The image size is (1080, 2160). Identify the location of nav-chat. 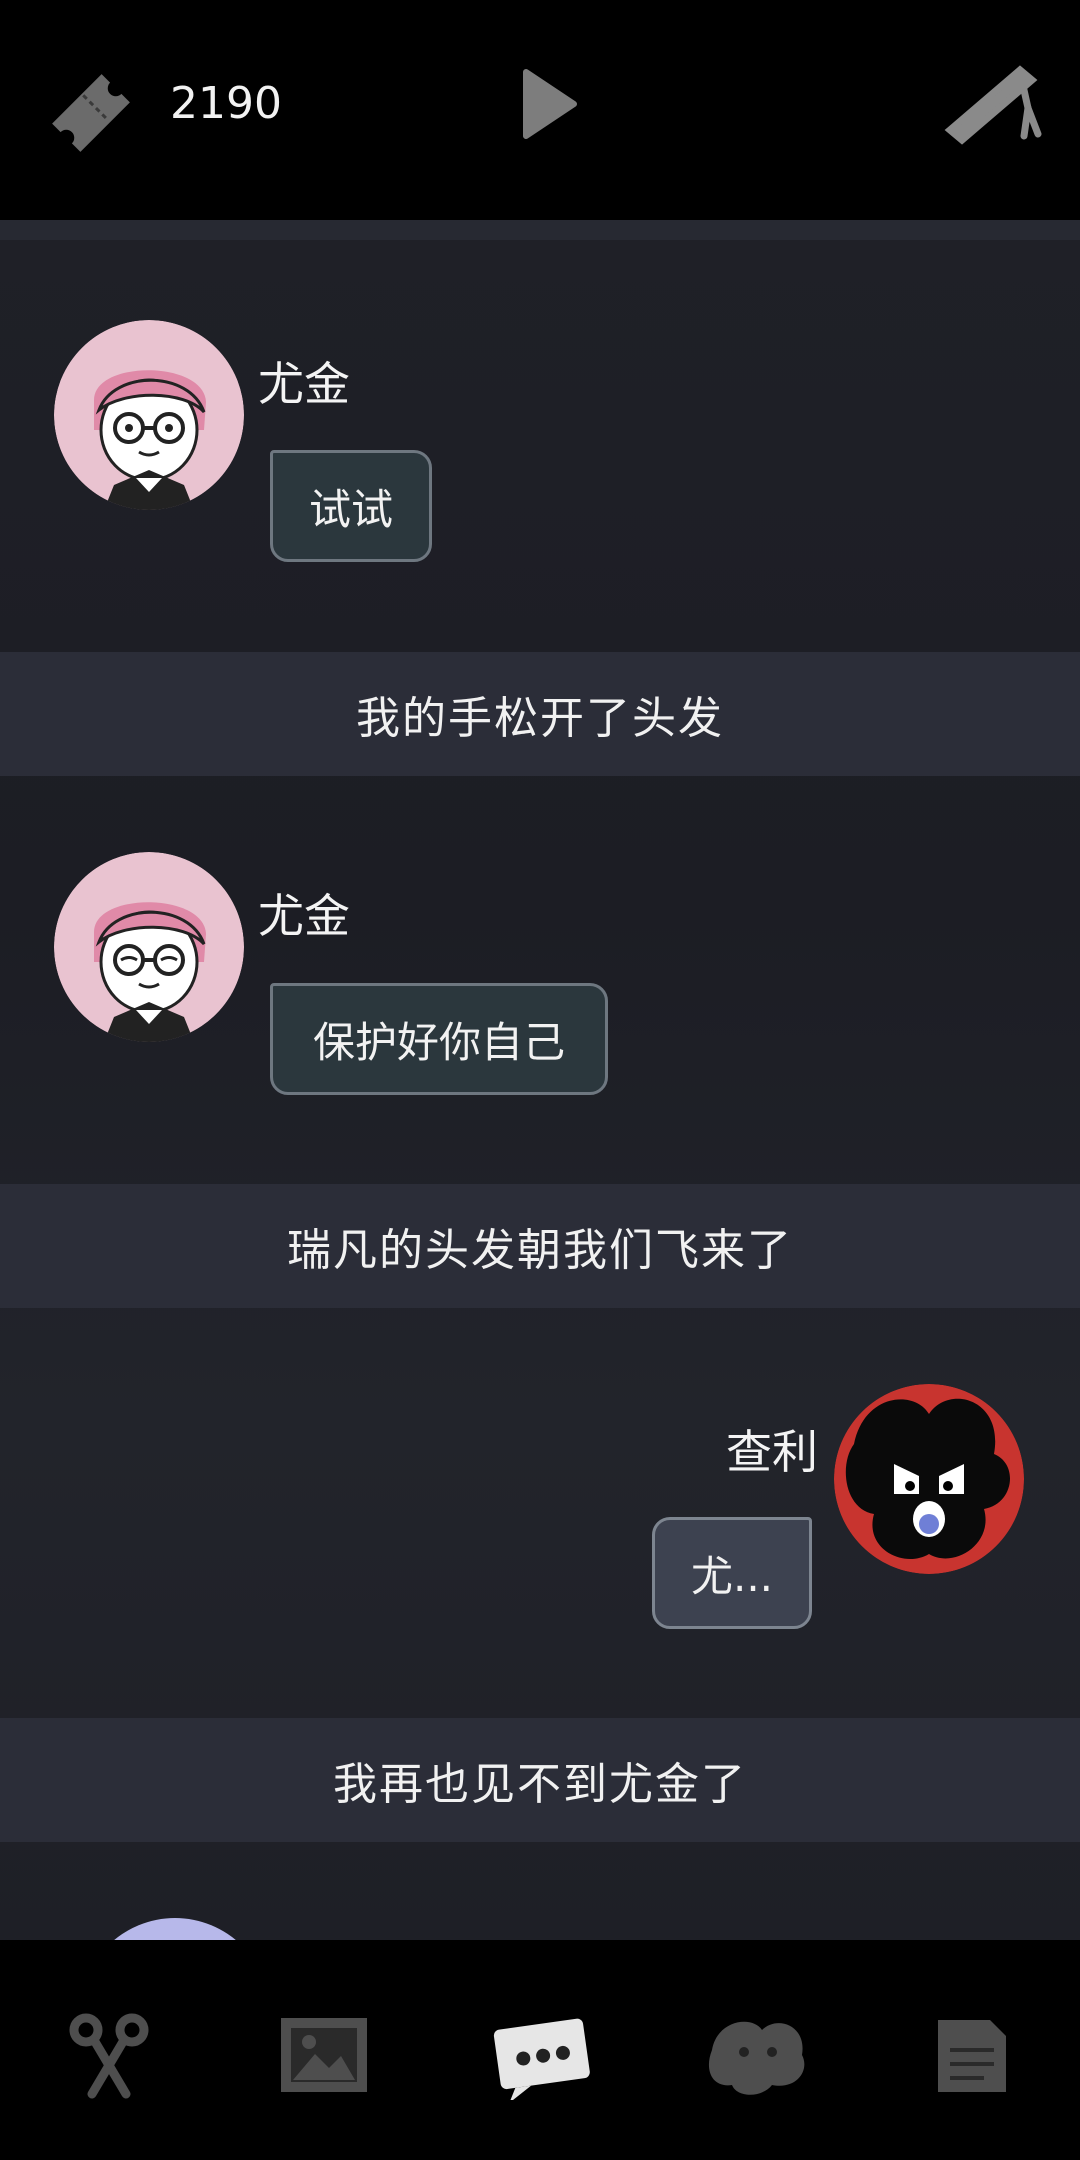
(541, 2055).